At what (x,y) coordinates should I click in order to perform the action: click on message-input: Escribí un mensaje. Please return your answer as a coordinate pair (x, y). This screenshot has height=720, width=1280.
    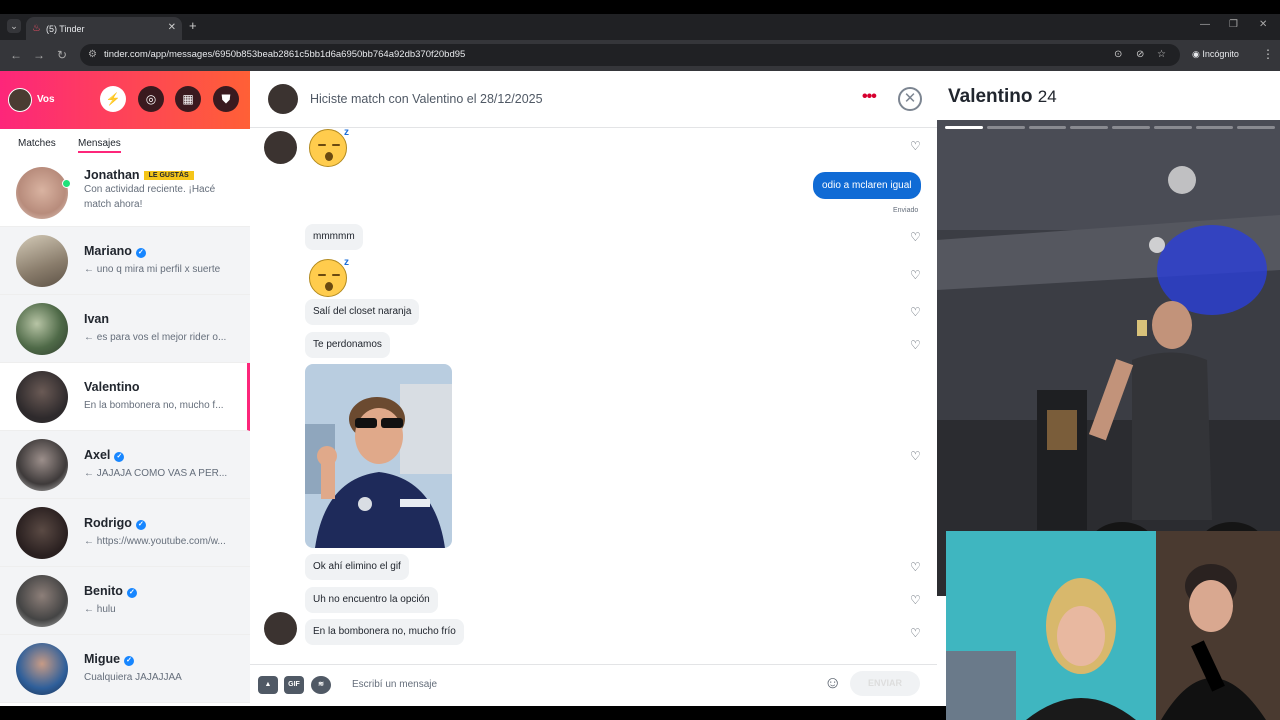
    Looking at the image, I should click on (394, 684).